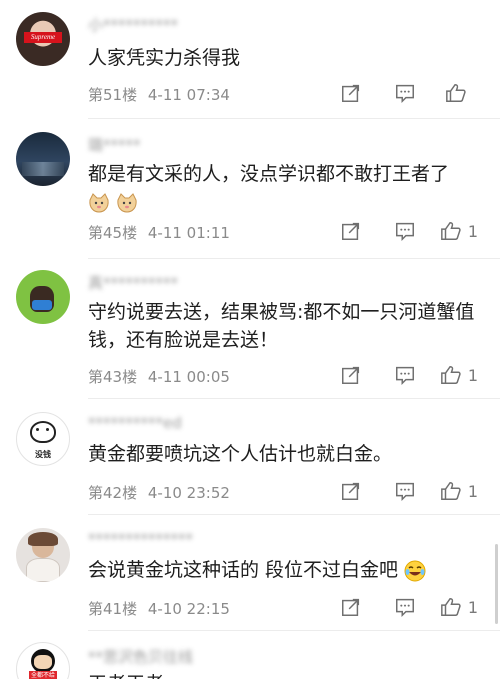 The width and height of the screenshot is (500, 679). Describe the element at coordinates (240, 454) in the screenshot. I see `comment-text: 黄金都要喷坑这个人估计也就白金。` at that location.